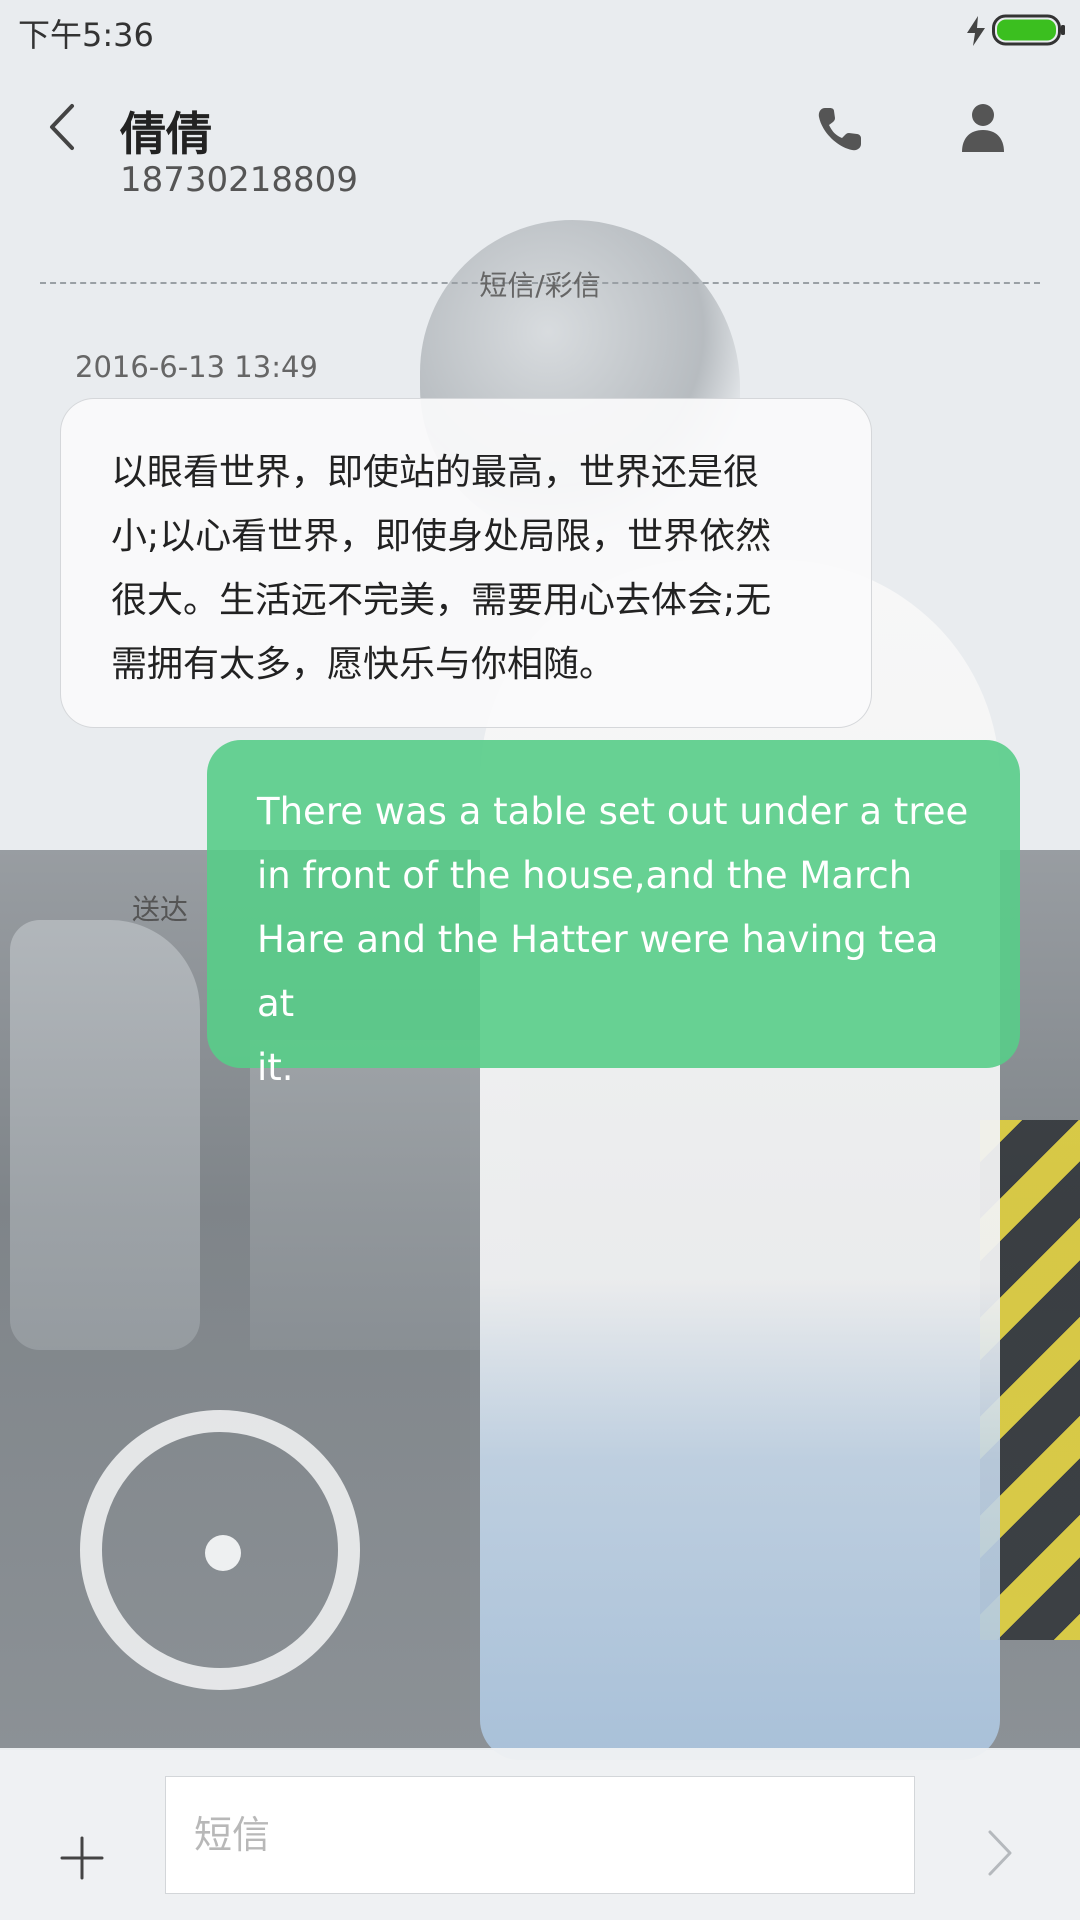 This screenshot has width=1080, height=1920. Describe the element at coordinates (160, 909) in the screenshot. I see `delivery-status-label: 送达` at that location.